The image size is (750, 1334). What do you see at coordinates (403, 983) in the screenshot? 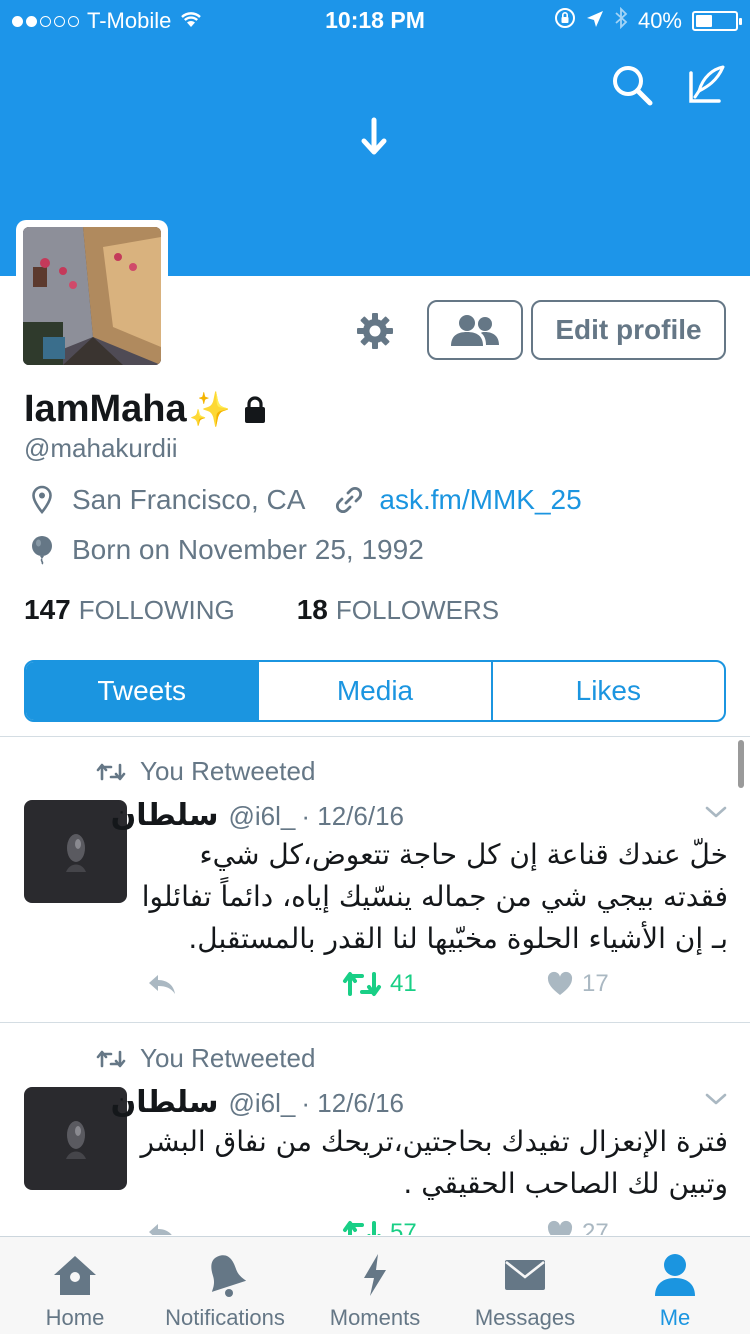
I see `retweet-count: 41` at bounding box center [403, 983].